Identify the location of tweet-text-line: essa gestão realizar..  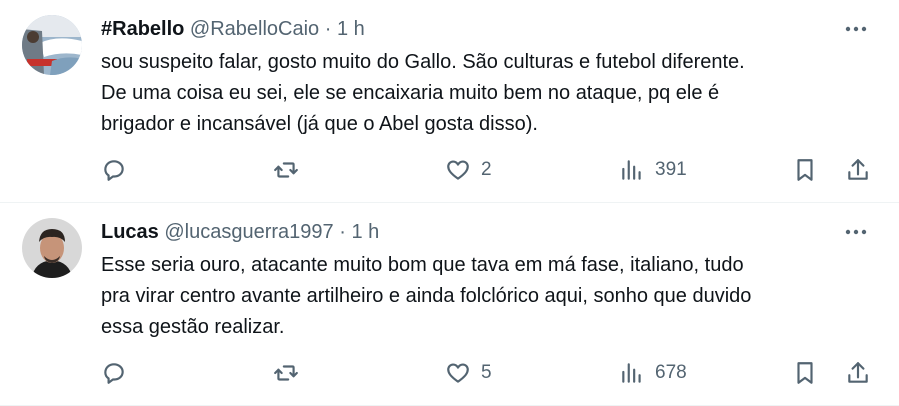
(193, 327).